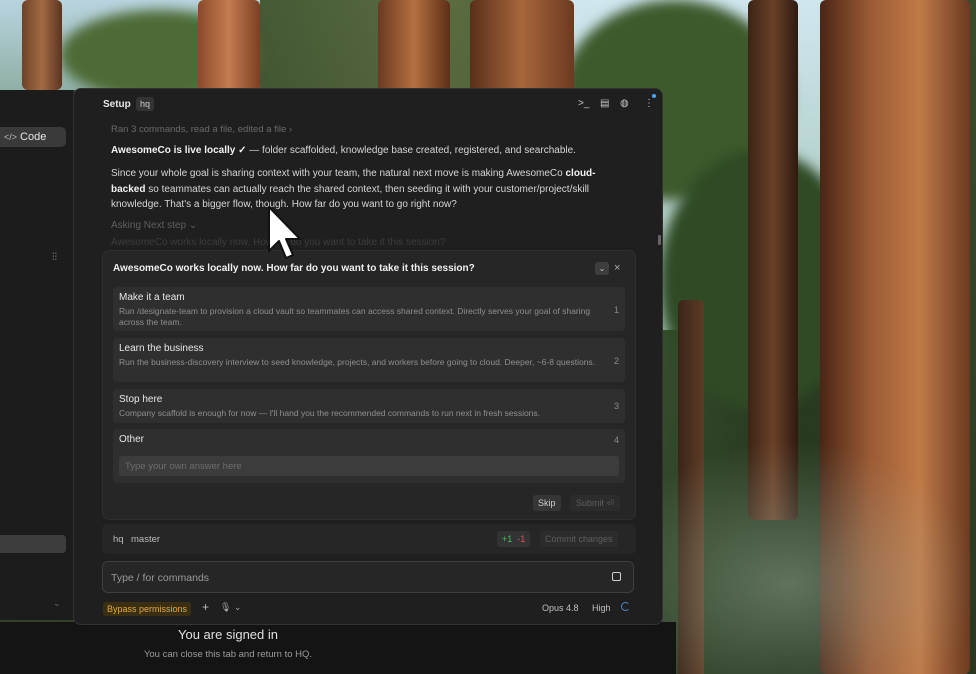 Image resolution: width=976 pixels, height=674 pixels. I want to click on command-input, so click(356, 578).